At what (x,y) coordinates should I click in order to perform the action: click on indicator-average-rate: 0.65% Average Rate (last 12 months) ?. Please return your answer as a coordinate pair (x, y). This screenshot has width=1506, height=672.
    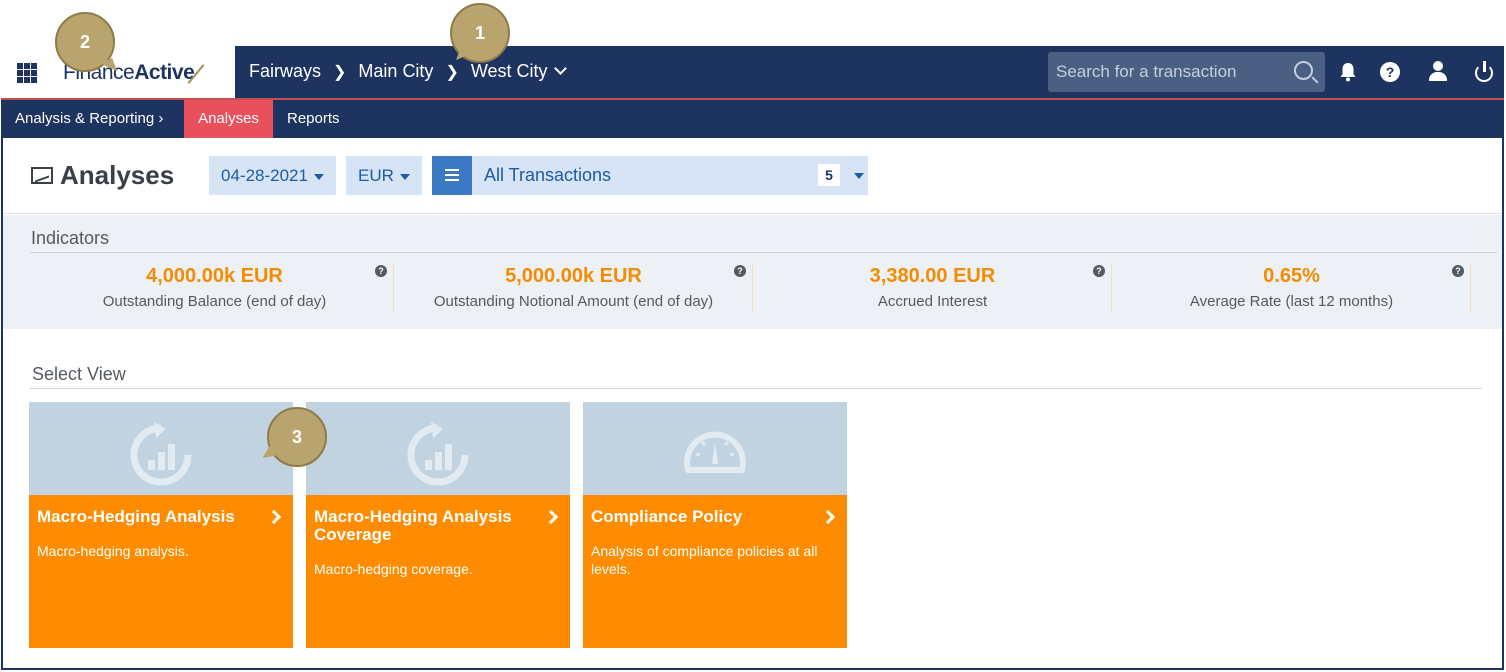
    Looking at the image, I should click on (1292, 287).